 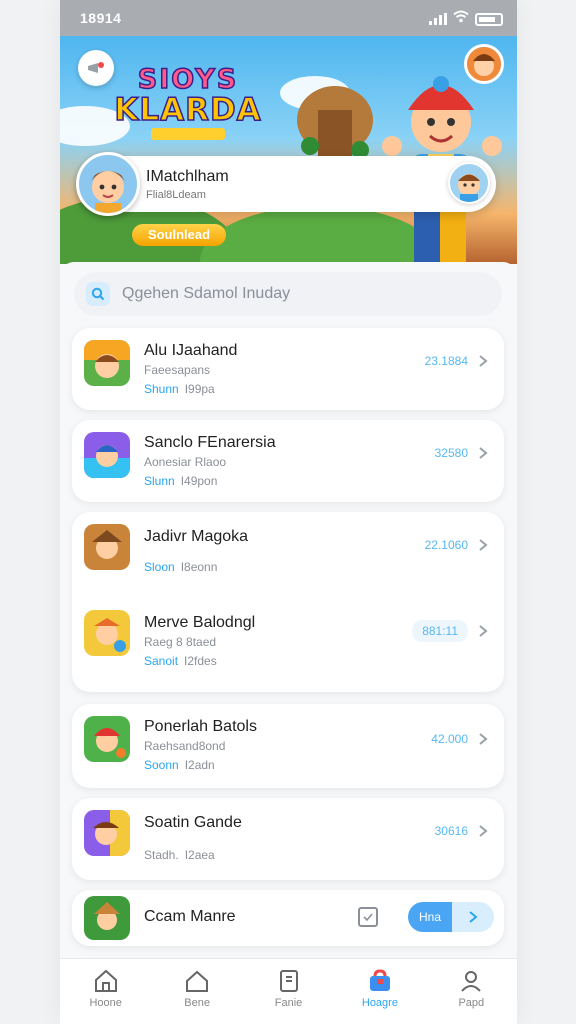 I want to click on game-value: 23.1884, so click(x=446, y=361).